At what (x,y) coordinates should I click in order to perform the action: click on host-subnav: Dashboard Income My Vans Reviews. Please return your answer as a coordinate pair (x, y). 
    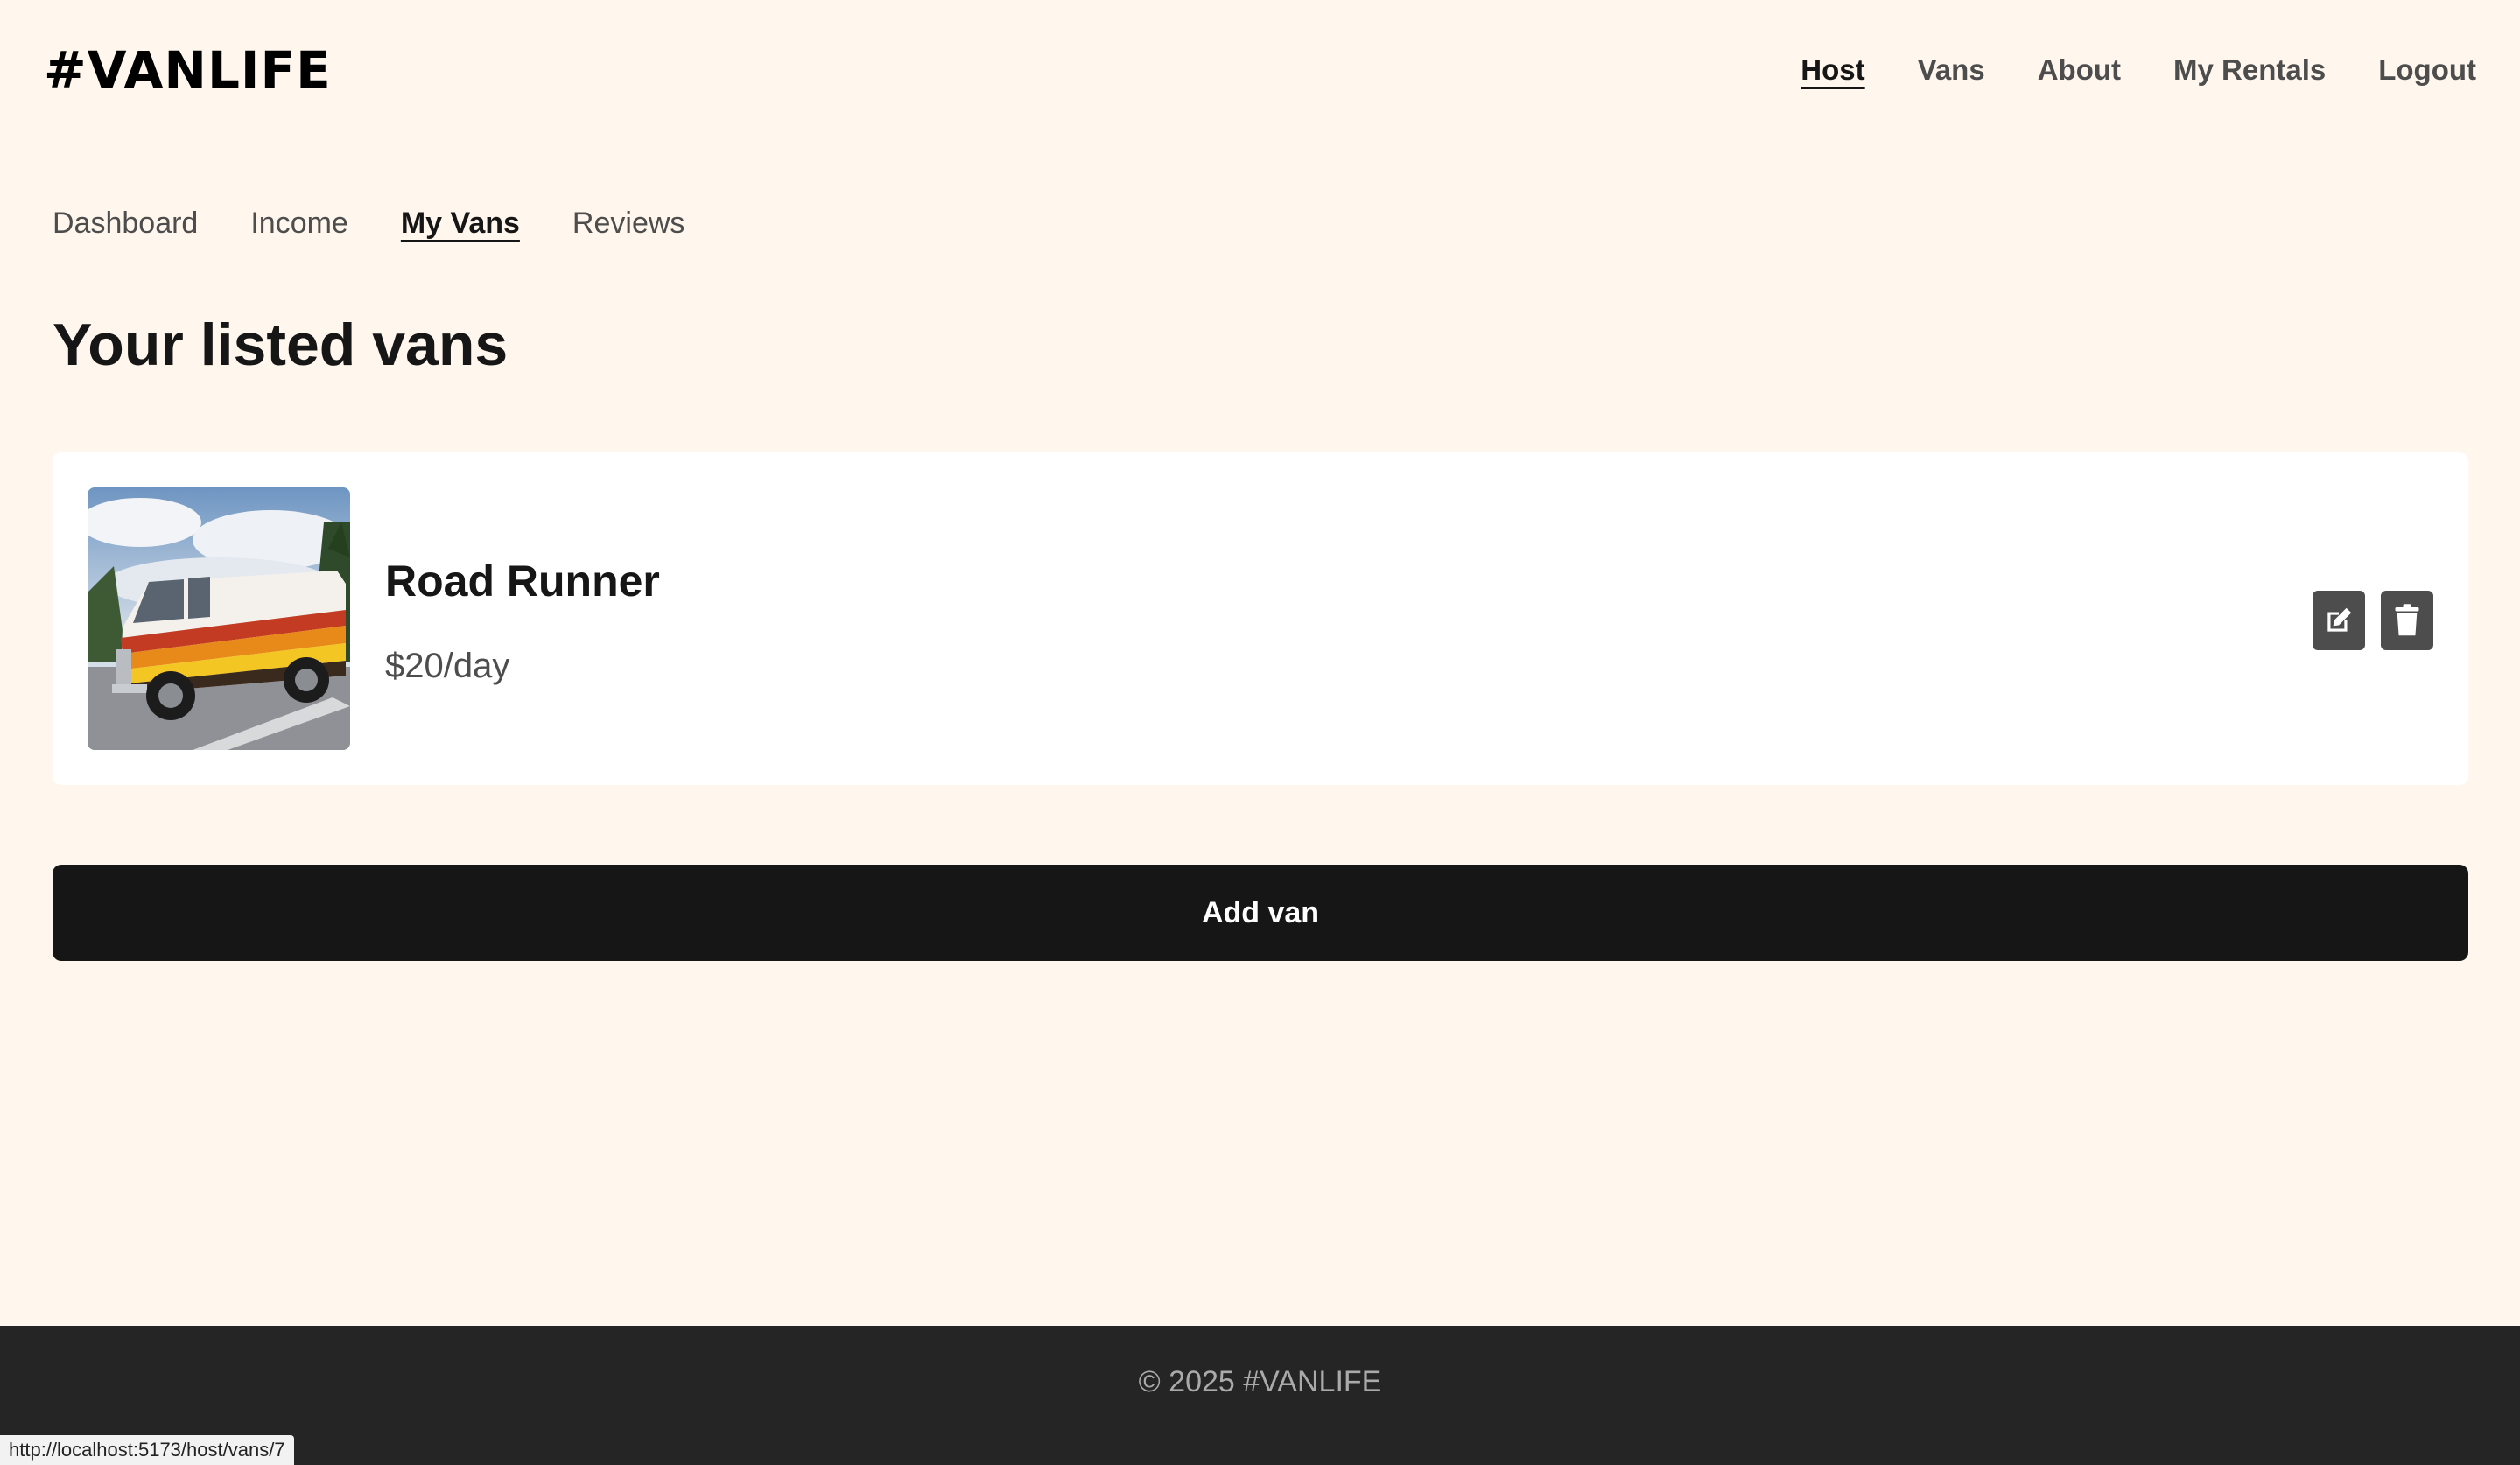
    Looking at the image, I should click on (368, 224).